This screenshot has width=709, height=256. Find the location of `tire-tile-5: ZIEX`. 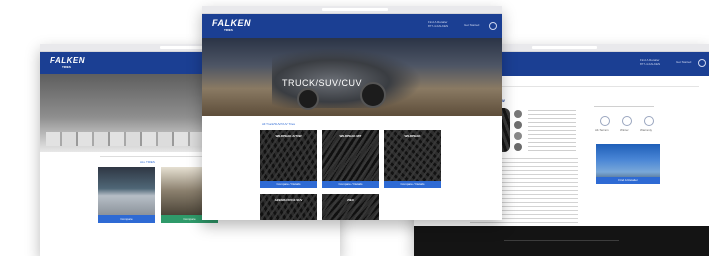

tire-tile-5: ZIEX is located at coordinates (350, 207).